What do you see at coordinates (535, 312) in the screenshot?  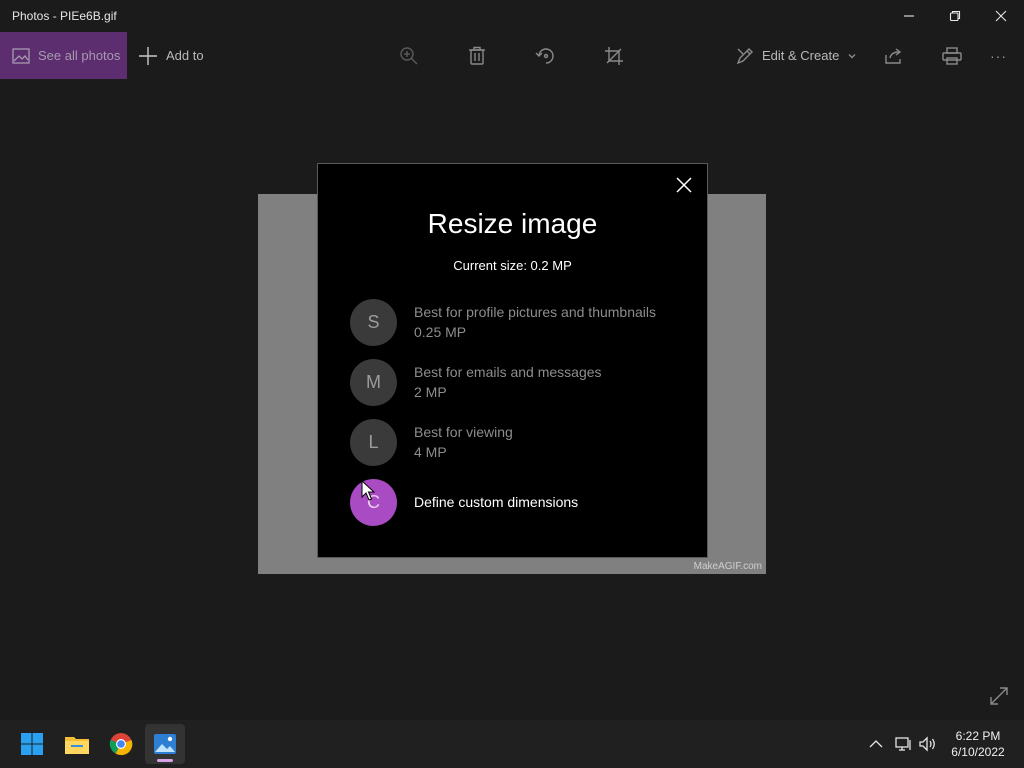 I see `option-description: Best for profile pictures and thumbnails` at bounding box center [535, 312].